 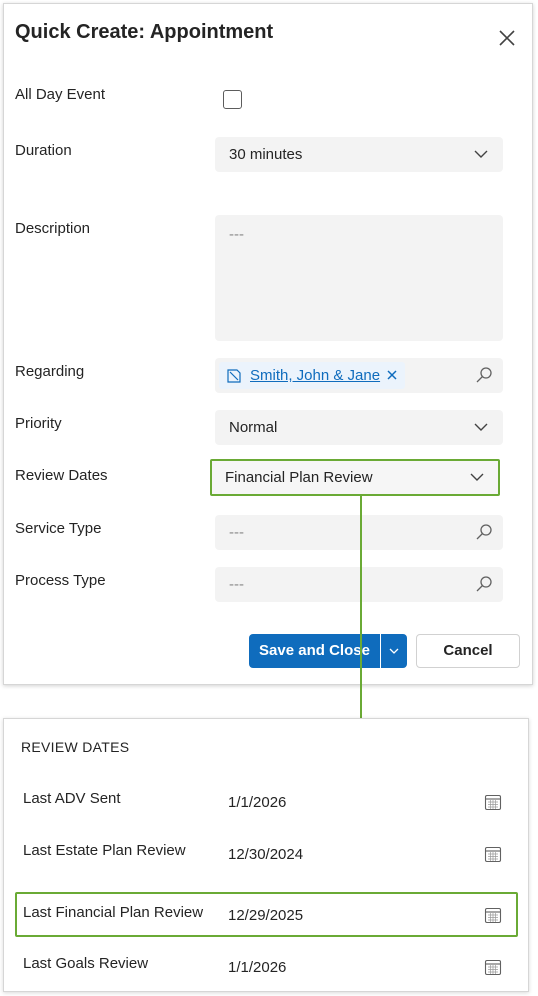 I want to click on review-row-label: Last Financial Plan Review, so click(x=113, y=912).